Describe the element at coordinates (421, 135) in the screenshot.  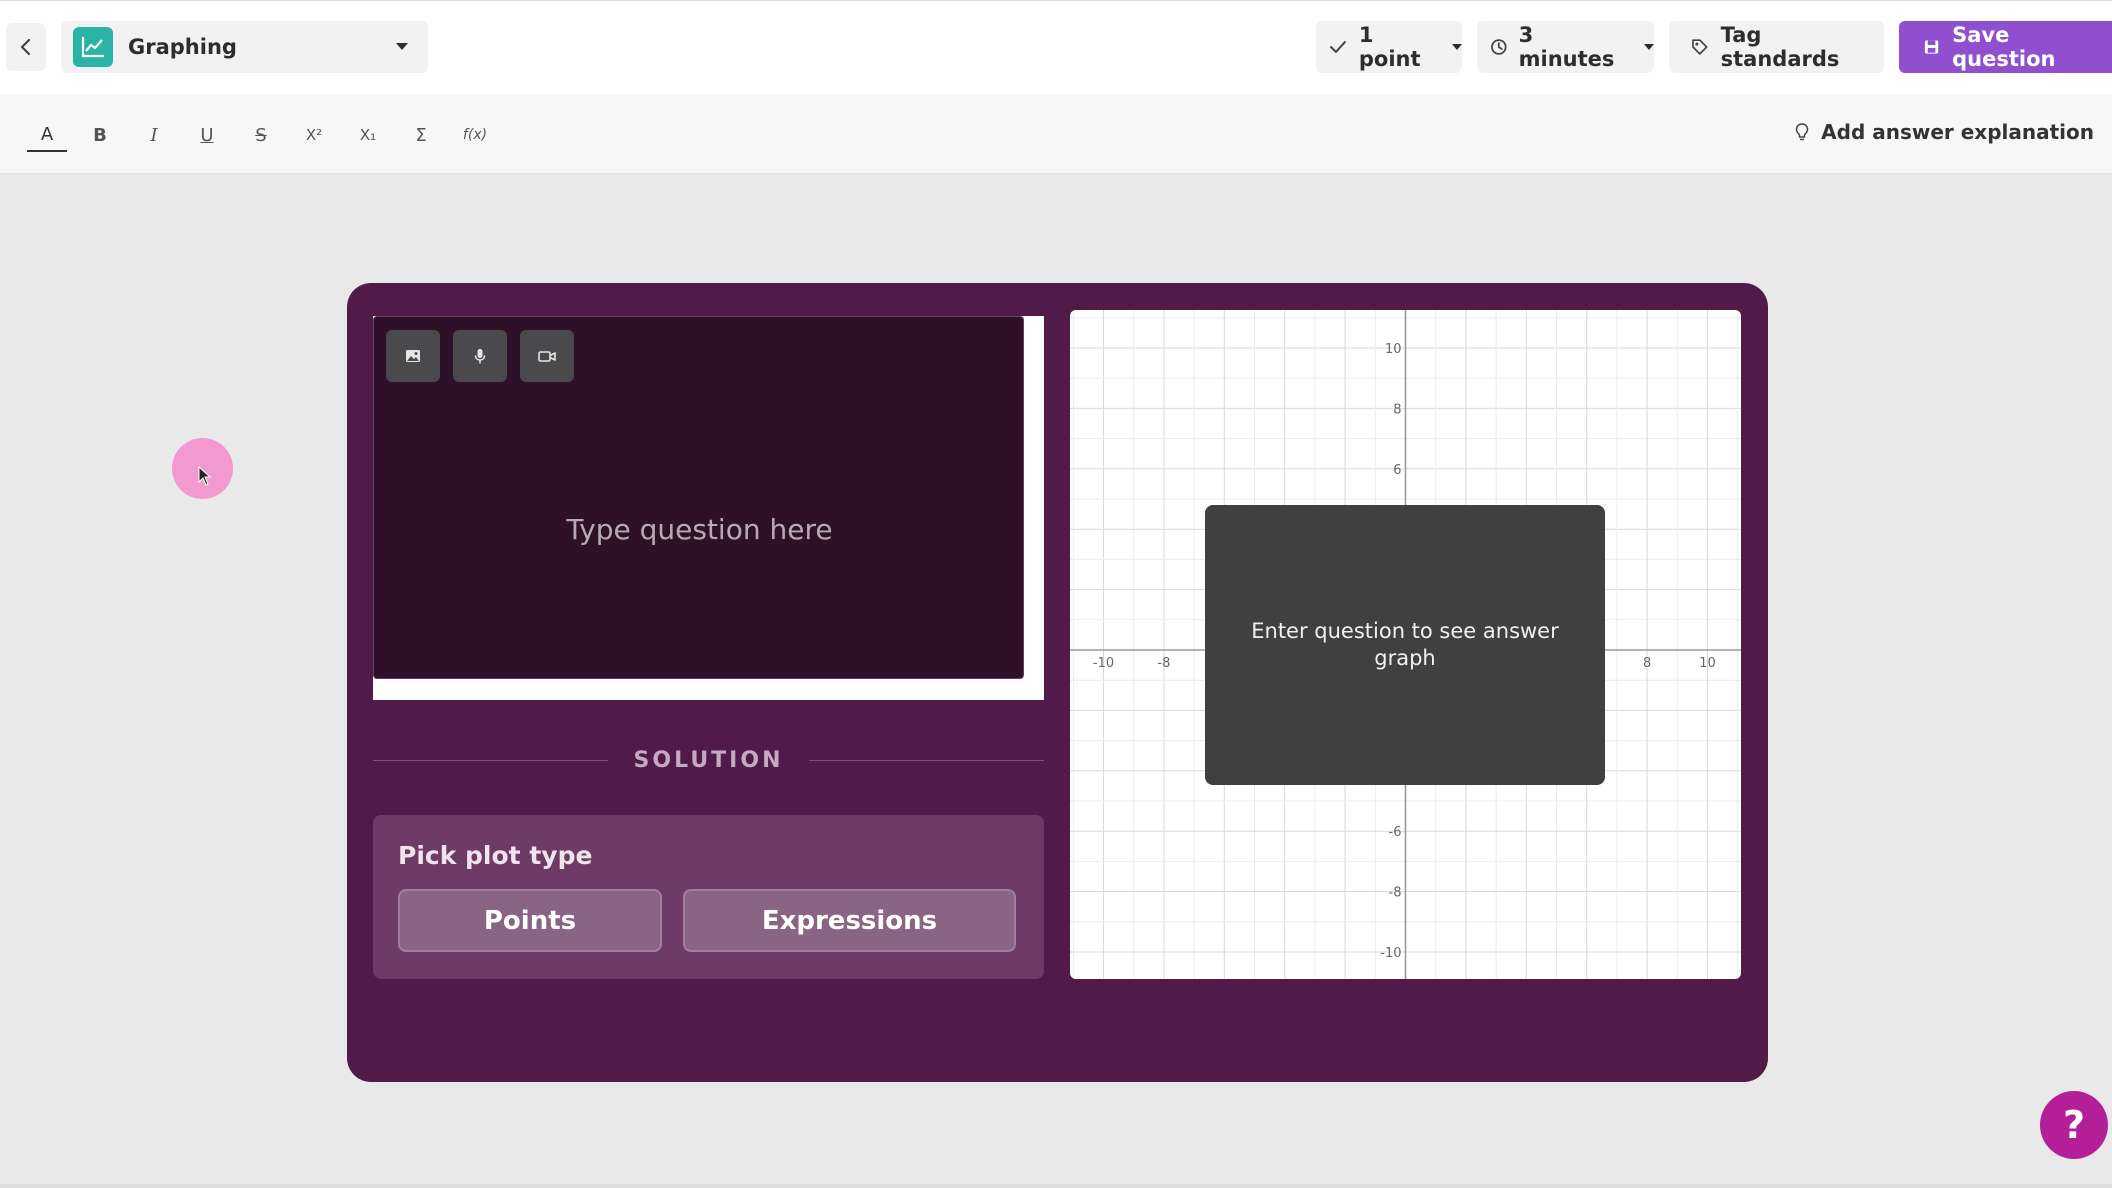
I see `sigma-button: Σ` at that location.